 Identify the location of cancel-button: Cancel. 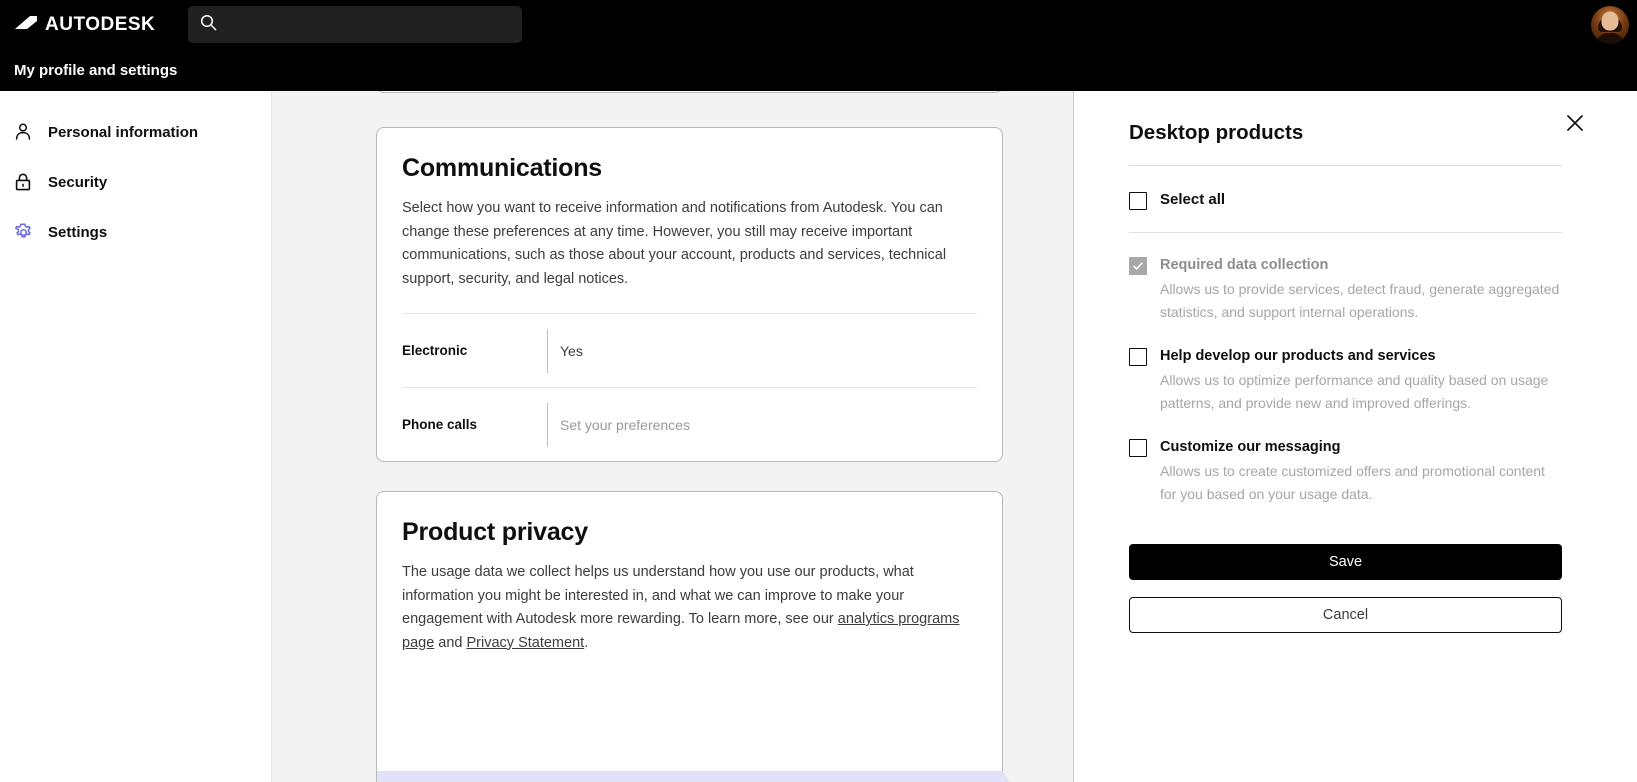
(1345, 615).